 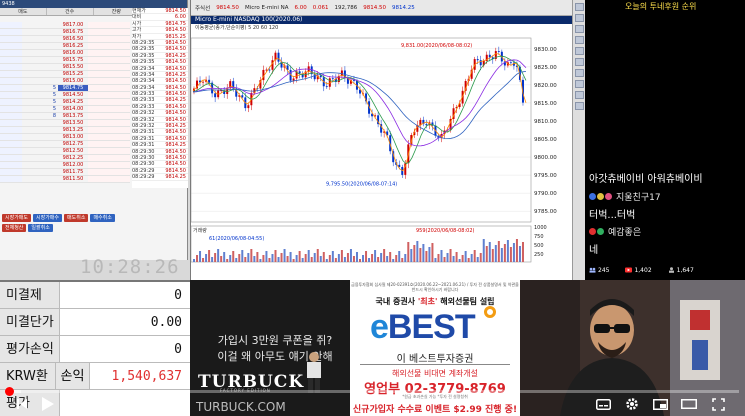 I want to click on subtitles-button, so click(x=603, y=404).